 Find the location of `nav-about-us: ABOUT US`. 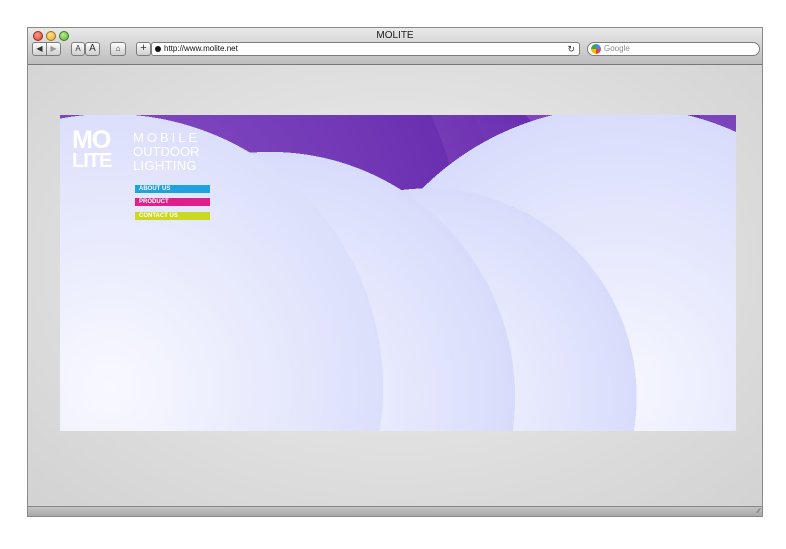

nav-about-us: ABOUT US is located at coordinates (172, 189).